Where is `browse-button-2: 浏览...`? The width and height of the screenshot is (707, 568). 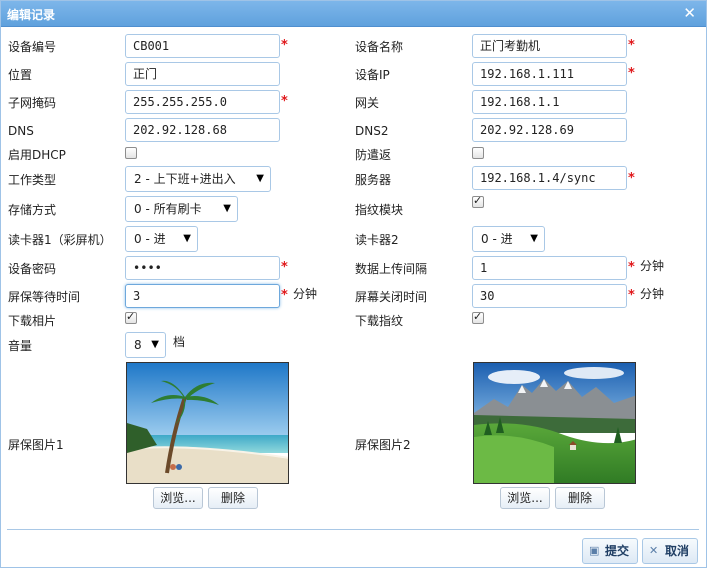 browse-button-2: 浏览... is located at coordinates (525, 498).